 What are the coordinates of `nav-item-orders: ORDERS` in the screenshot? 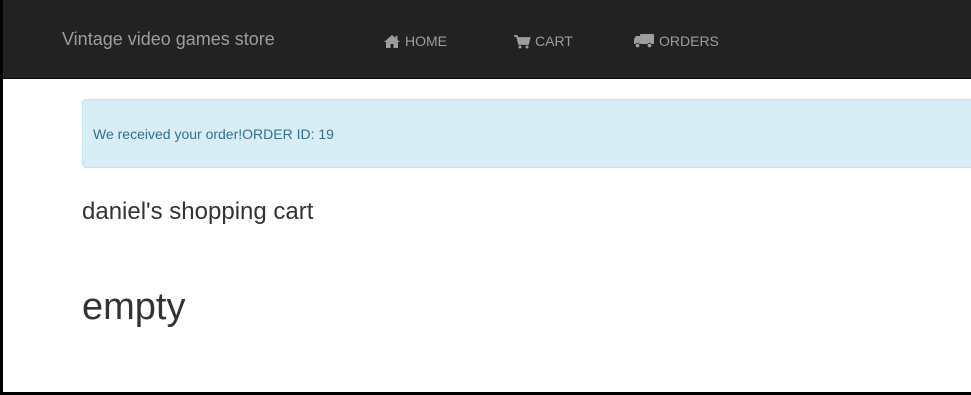 It's located at (676, 41).